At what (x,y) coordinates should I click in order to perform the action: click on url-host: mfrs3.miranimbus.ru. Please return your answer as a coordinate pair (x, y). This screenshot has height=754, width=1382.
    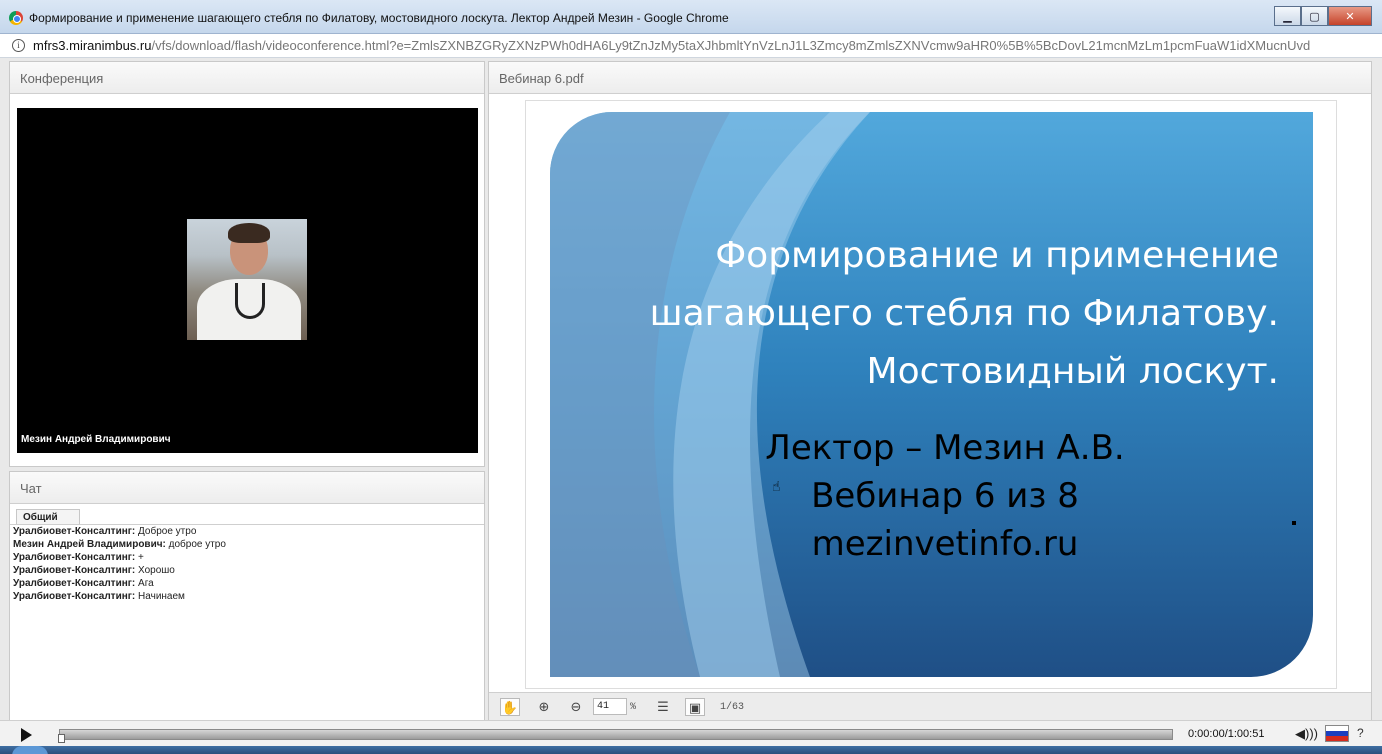
    Looking at the image, I should click on (92, 45).